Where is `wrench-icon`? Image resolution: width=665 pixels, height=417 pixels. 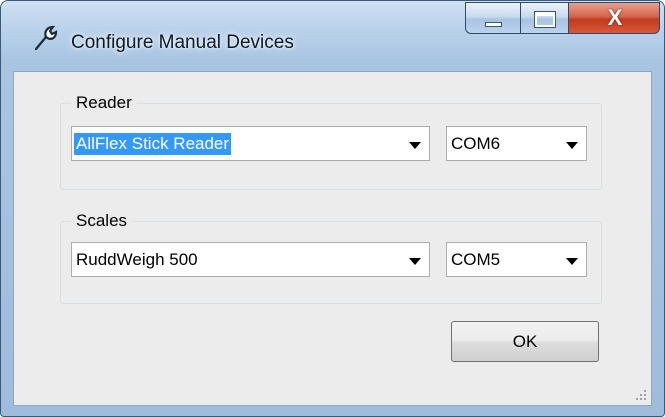 wrench-icon is located at coordinates (46, 38).